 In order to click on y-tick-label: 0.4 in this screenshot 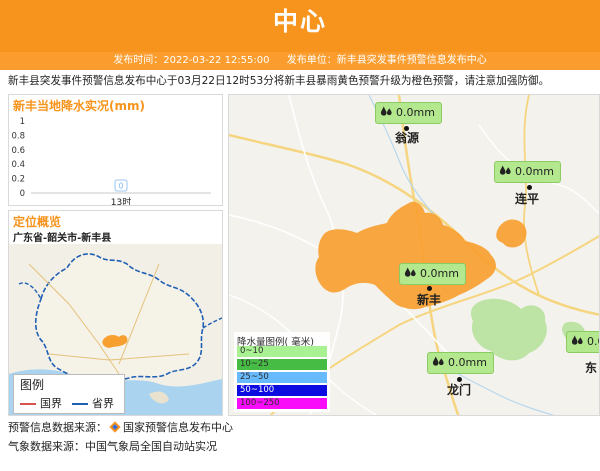, I will do `click(18, 165)`.